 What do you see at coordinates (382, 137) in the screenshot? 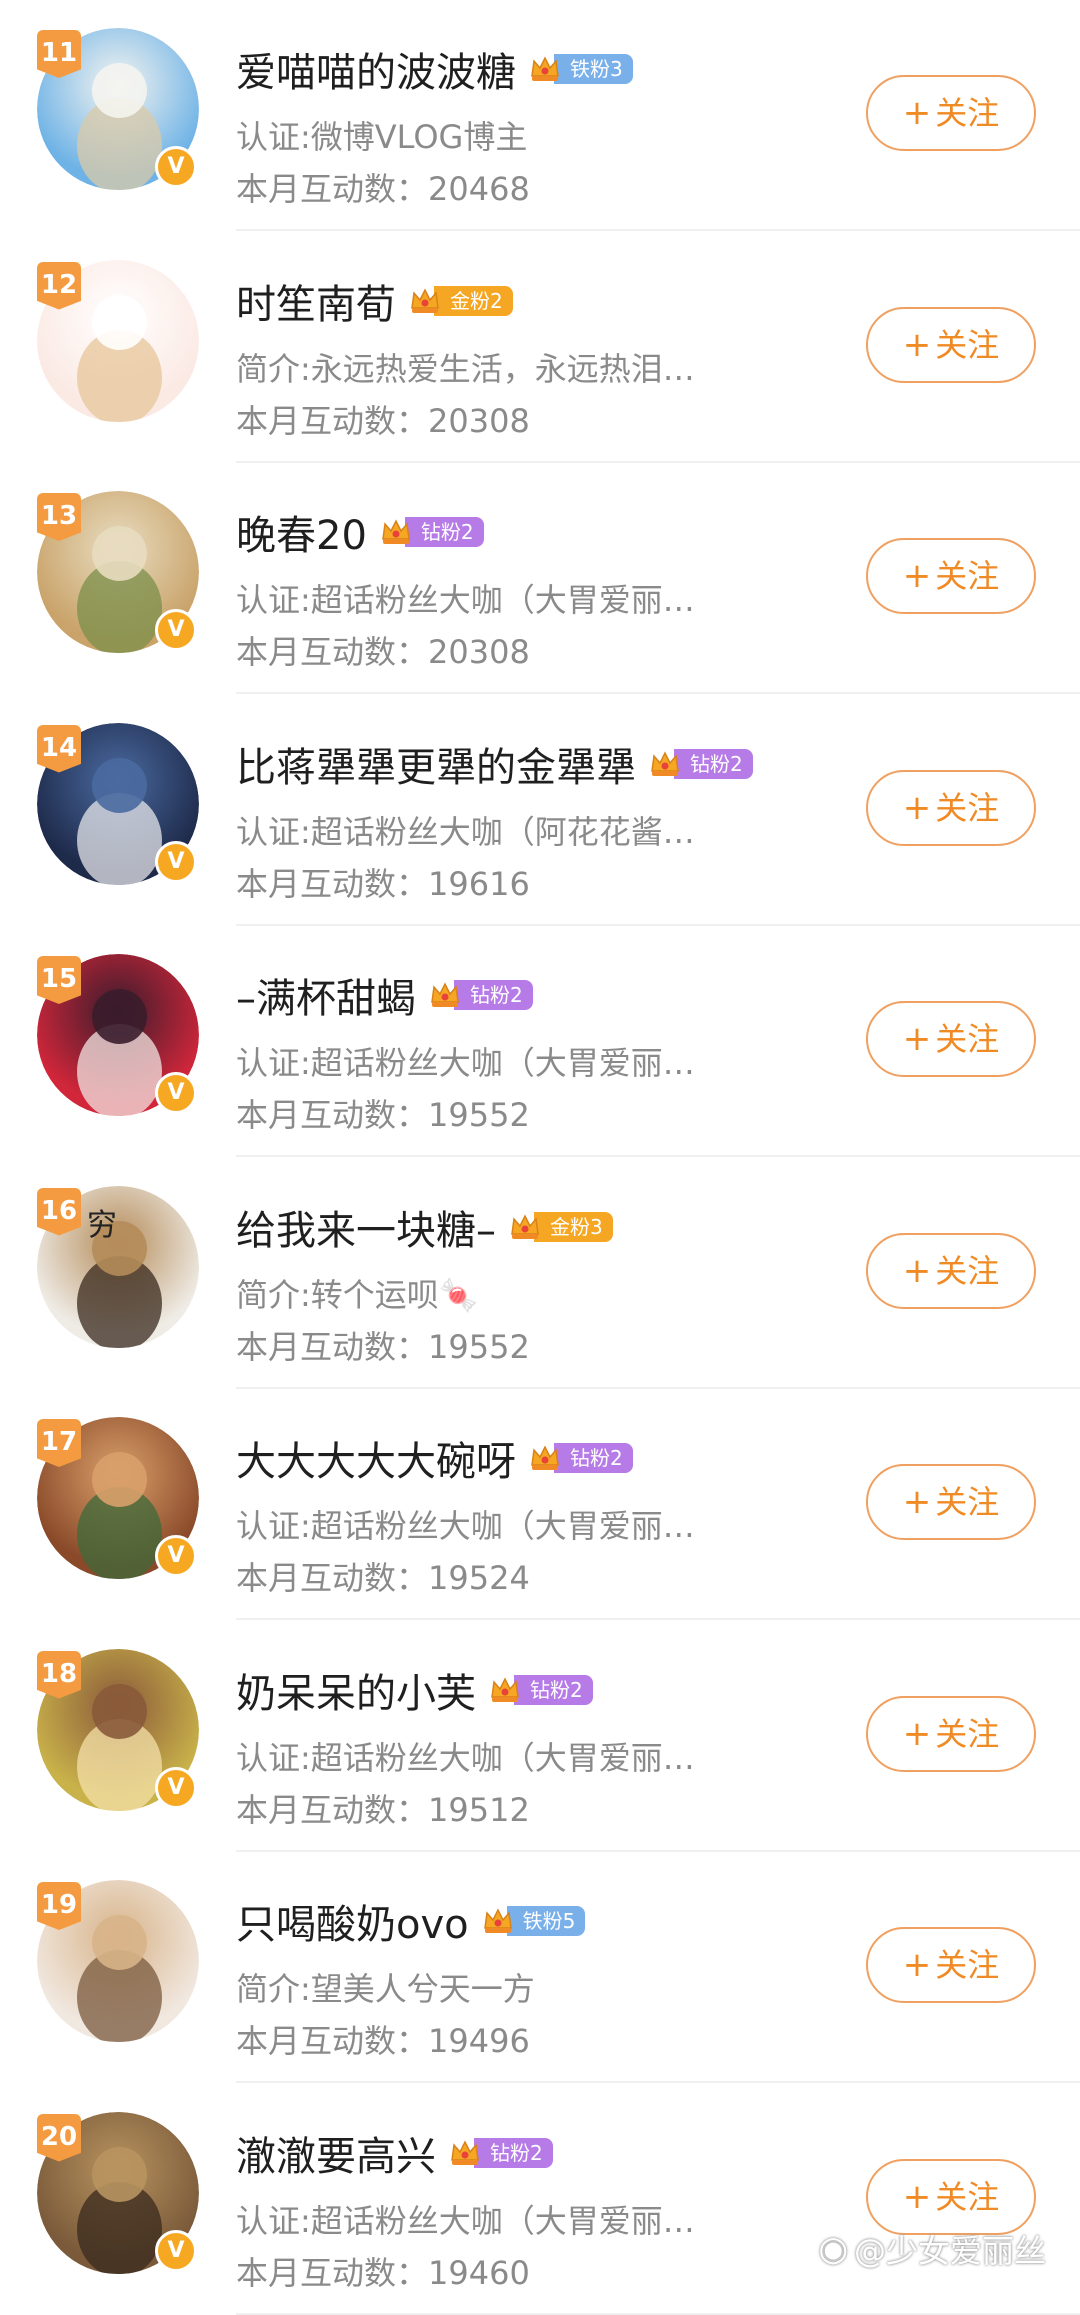
I see `user-description: 认证:微博VLOG博主` at bounding box center [382, 137].